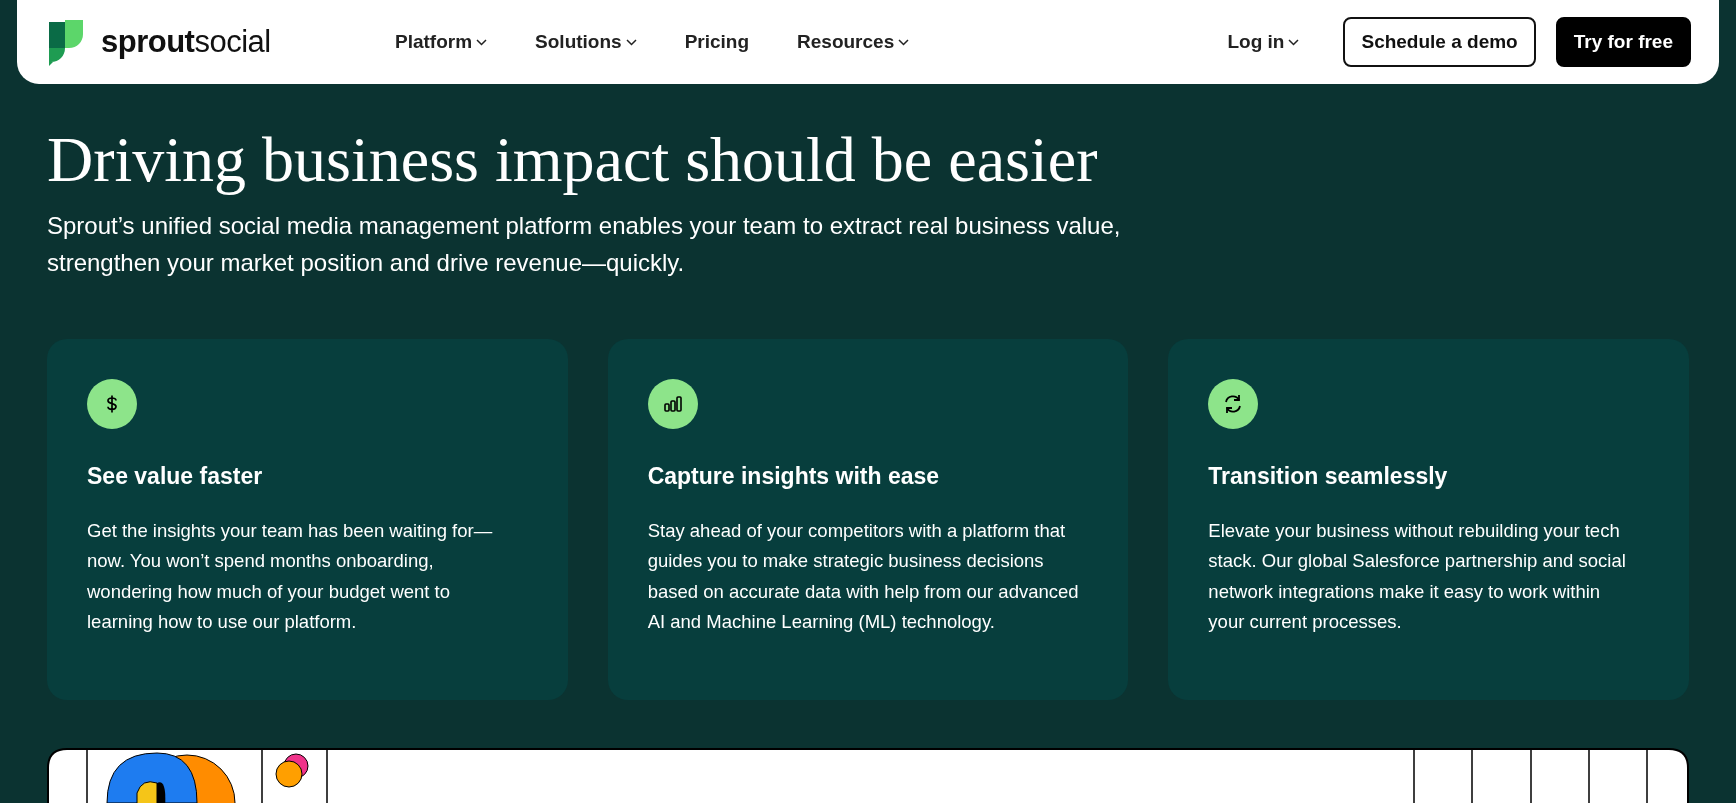 This screenshot has height=803, width=1736. Describe the element at coordinates (112, 404) in the screenshot. I see `dollar-icon` at that location.